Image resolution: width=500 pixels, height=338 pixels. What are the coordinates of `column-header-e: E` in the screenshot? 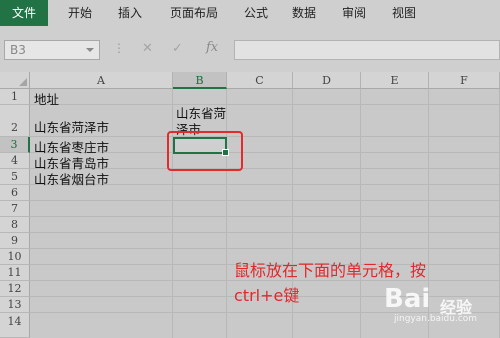 It's located at (395, 80).